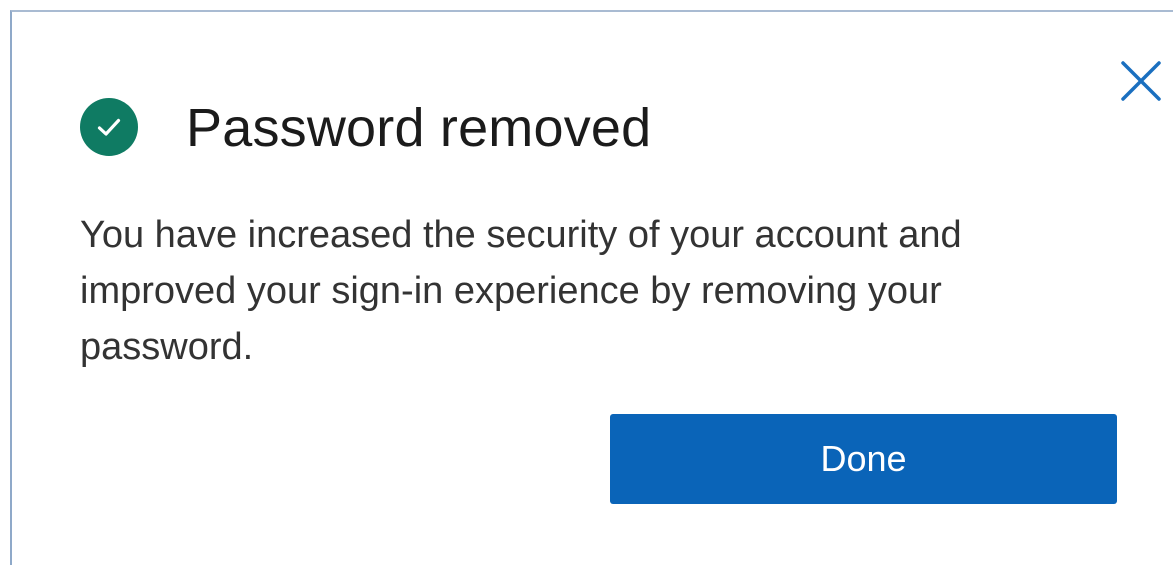  What do you see at coordinates (109, 127) in the screenshot?
I see `check-circle-icon` at bounding box center [109, 127].